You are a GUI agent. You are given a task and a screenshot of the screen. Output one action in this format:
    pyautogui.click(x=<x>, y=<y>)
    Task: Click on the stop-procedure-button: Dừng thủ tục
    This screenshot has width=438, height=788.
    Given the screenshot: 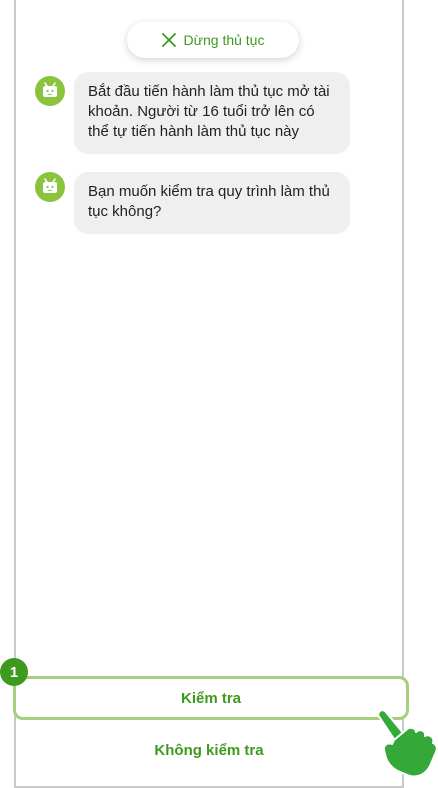 What is the action you would take?
    pyautogui.click(x=213, y=40)
    